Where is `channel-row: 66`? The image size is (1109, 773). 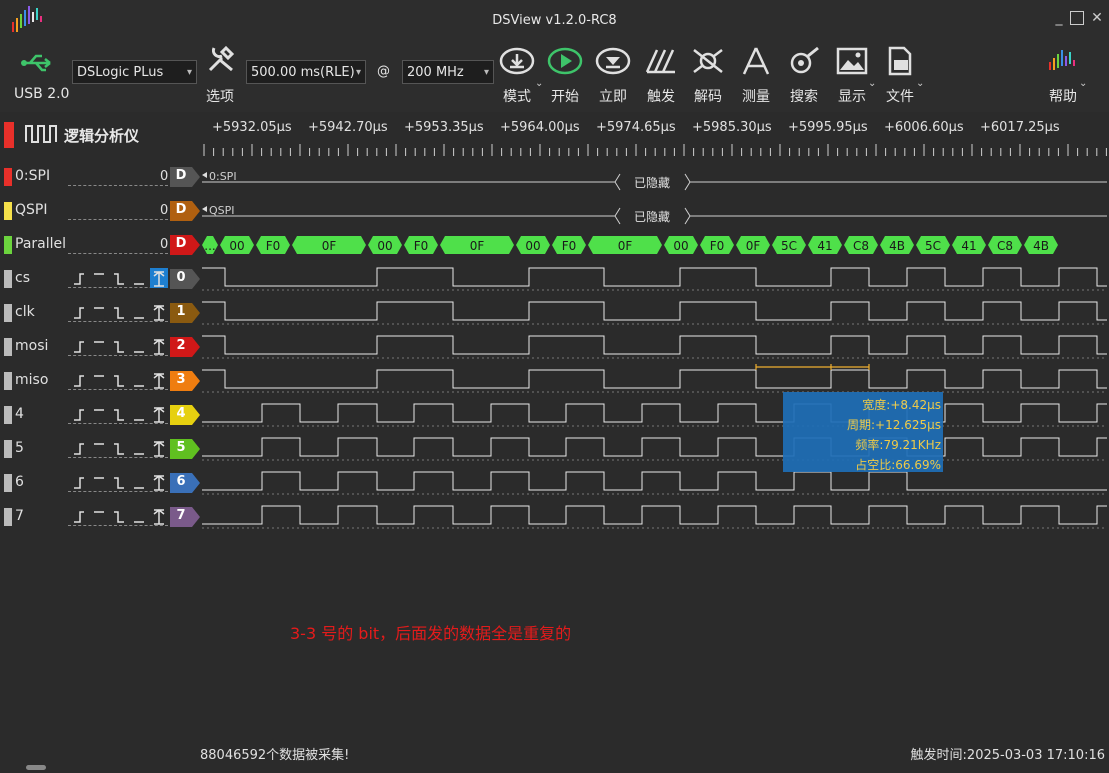
channel-row: 66 is located at coordinates (100, 483).